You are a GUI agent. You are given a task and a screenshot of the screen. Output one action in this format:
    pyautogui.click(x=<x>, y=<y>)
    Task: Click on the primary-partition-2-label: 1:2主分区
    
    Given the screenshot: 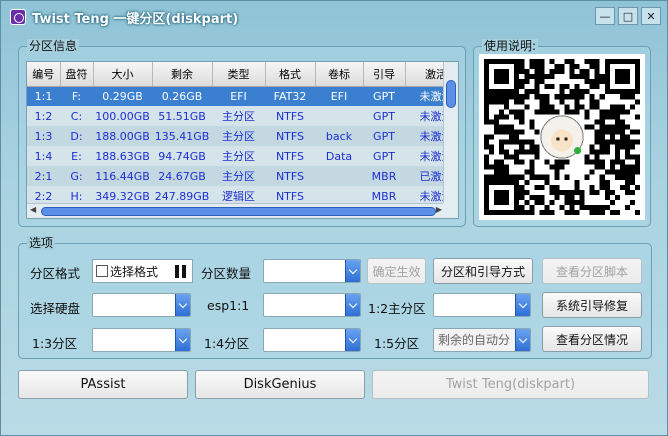 What is the action you would take?
    pyautogui.click(x=397, y=308)
    